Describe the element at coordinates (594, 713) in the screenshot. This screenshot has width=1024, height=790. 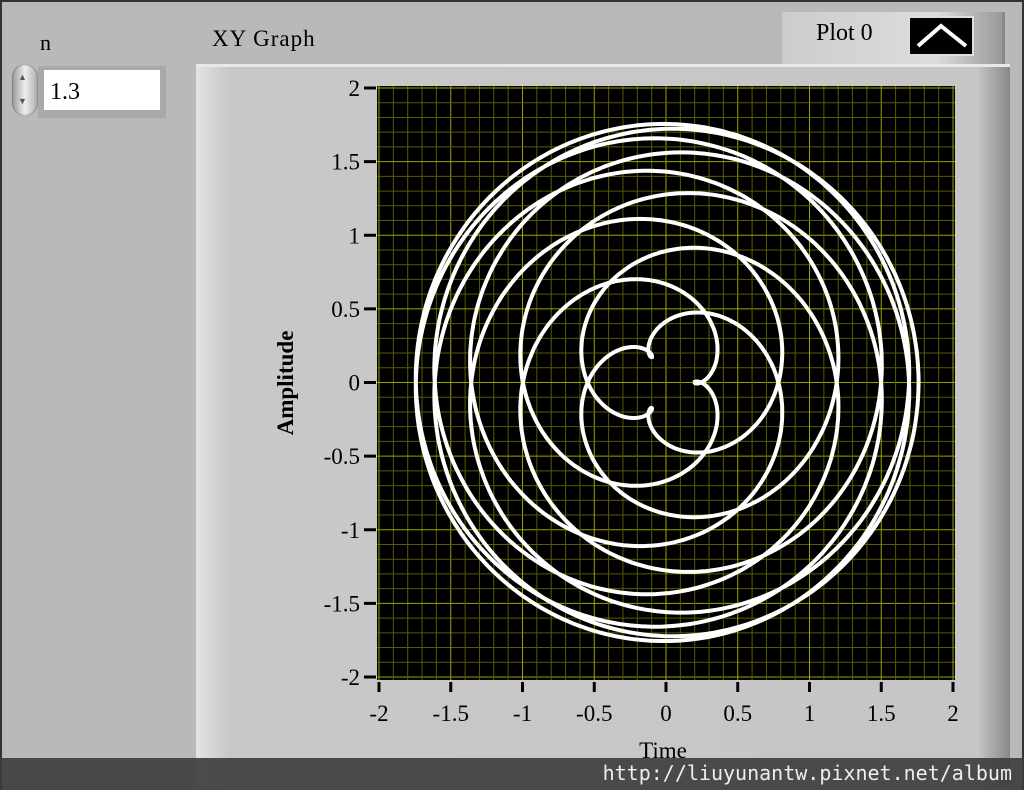
I see `x-tick-label: -0.5` at that location.